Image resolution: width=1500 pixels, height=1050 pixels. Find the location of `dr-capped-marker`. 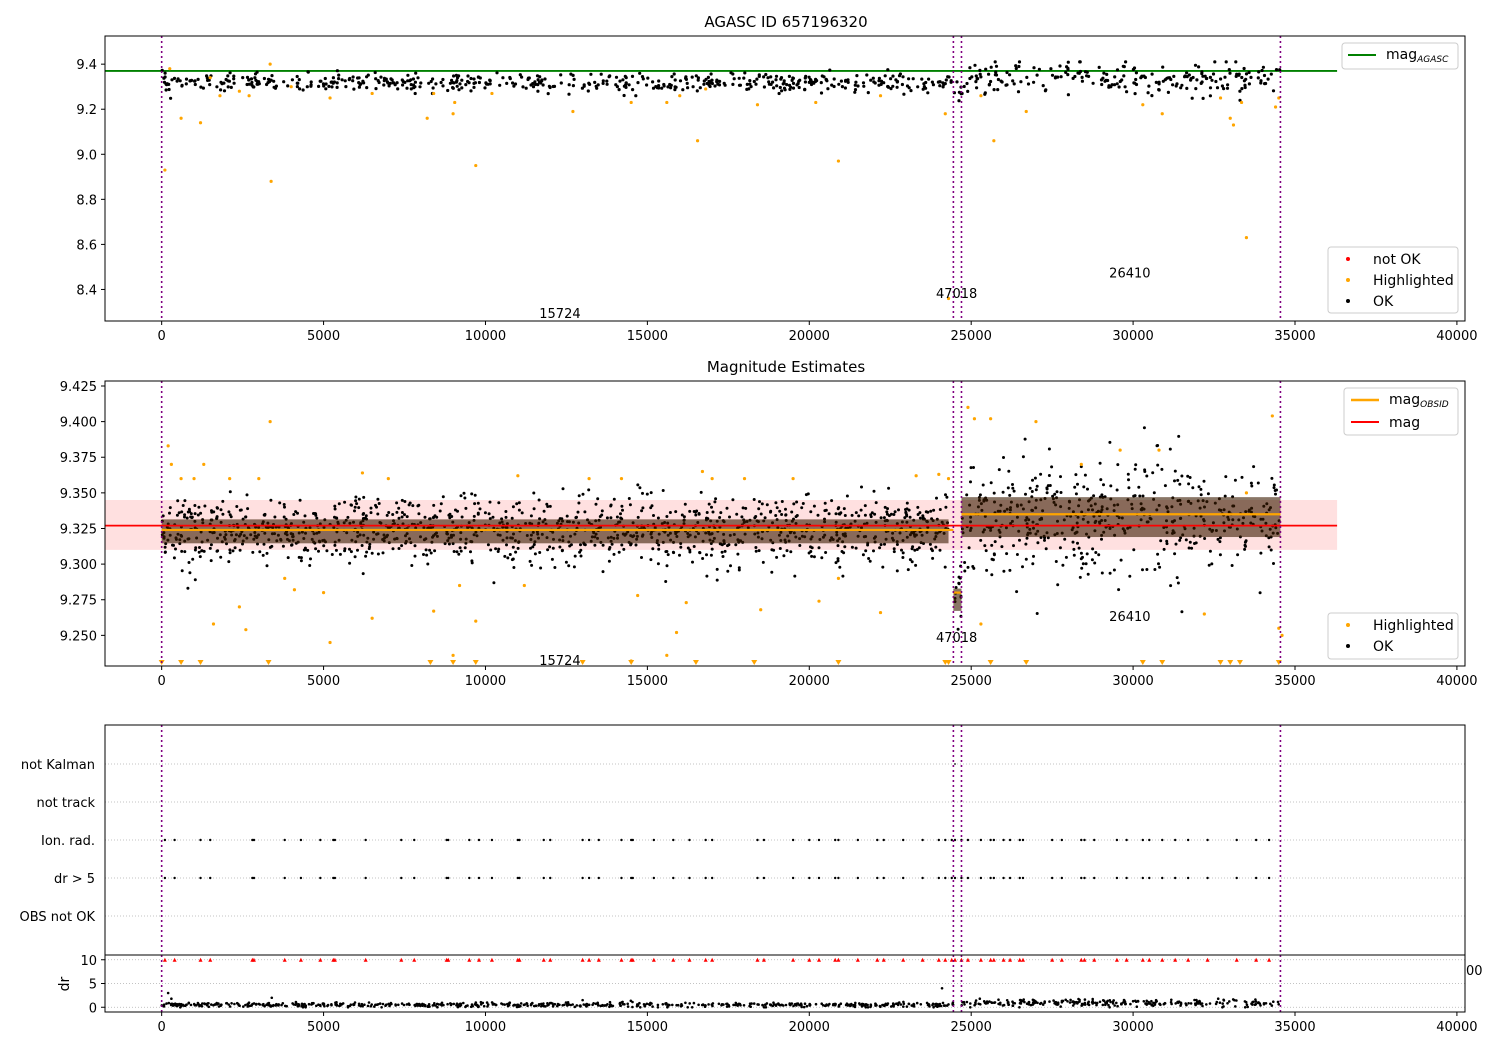

dr-capped-marker is located at coordinates (938, 959).